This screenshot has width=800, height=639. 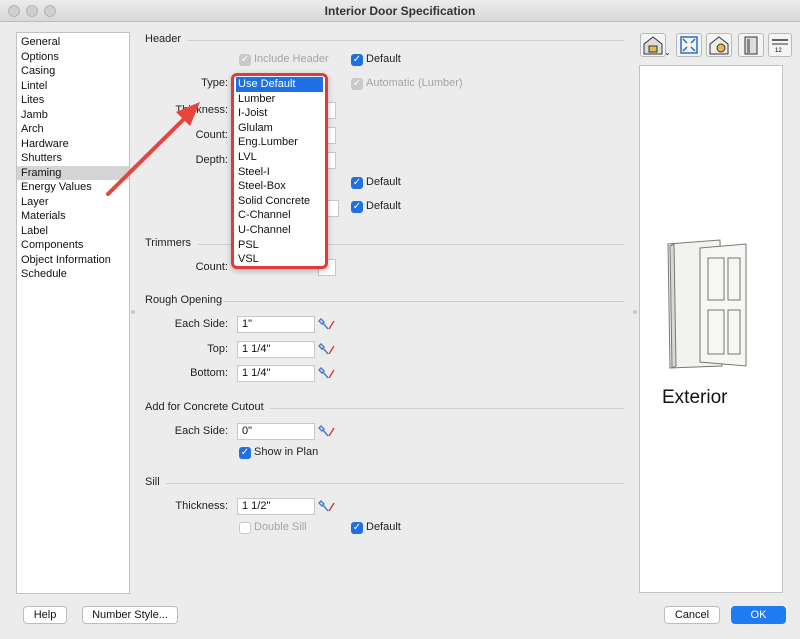 What do you see at coordinates (73, 245) in the screenshot?
I see `sidebar-item-components: Components` at bounding box center [73, 245].